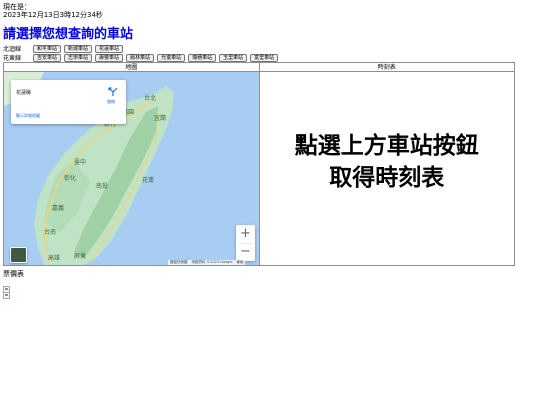 This screenshot has height=405, width=540. I want to click on station-button-fuli: 富里車站, so click(264, 57).